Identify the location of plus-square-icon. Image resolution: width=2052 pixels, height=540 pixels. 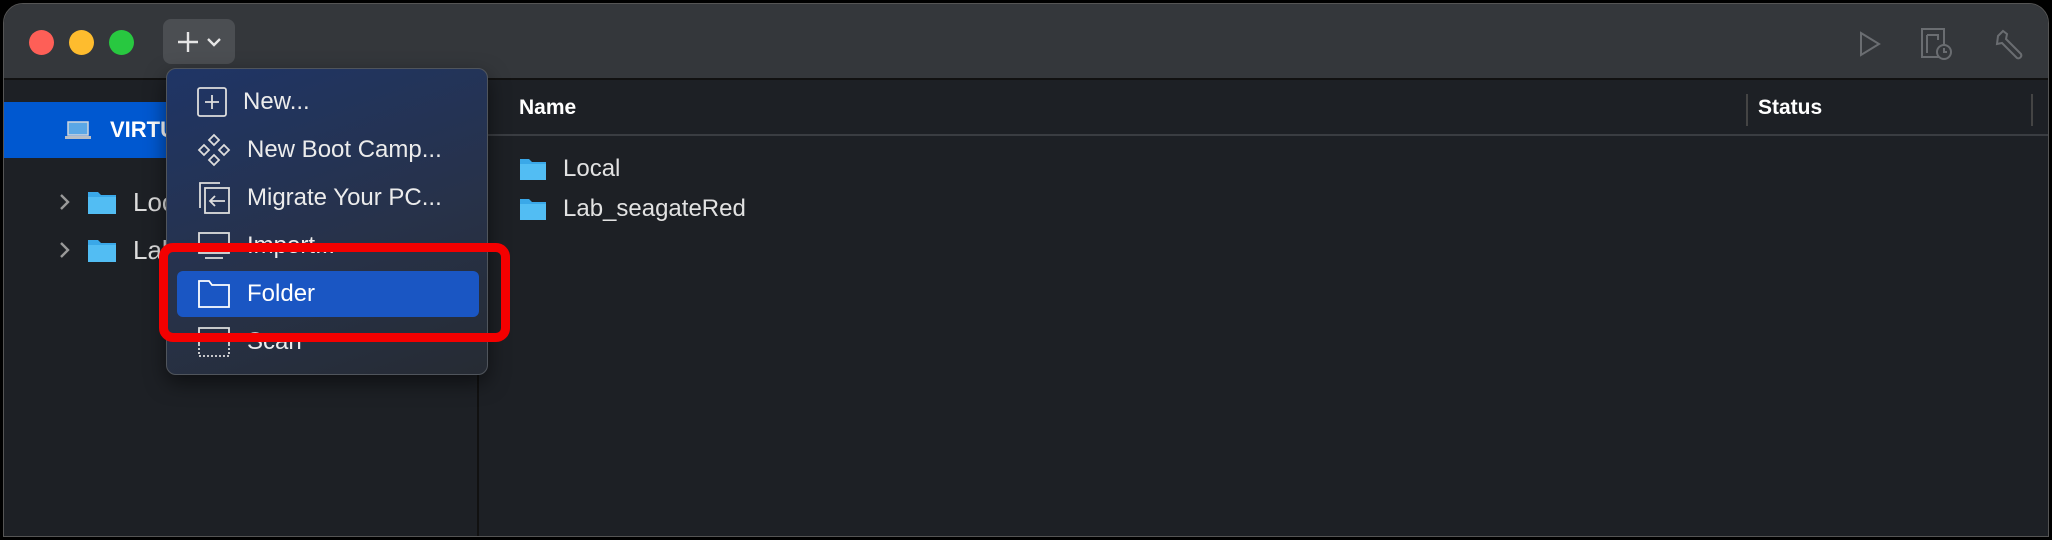
(212, 102).